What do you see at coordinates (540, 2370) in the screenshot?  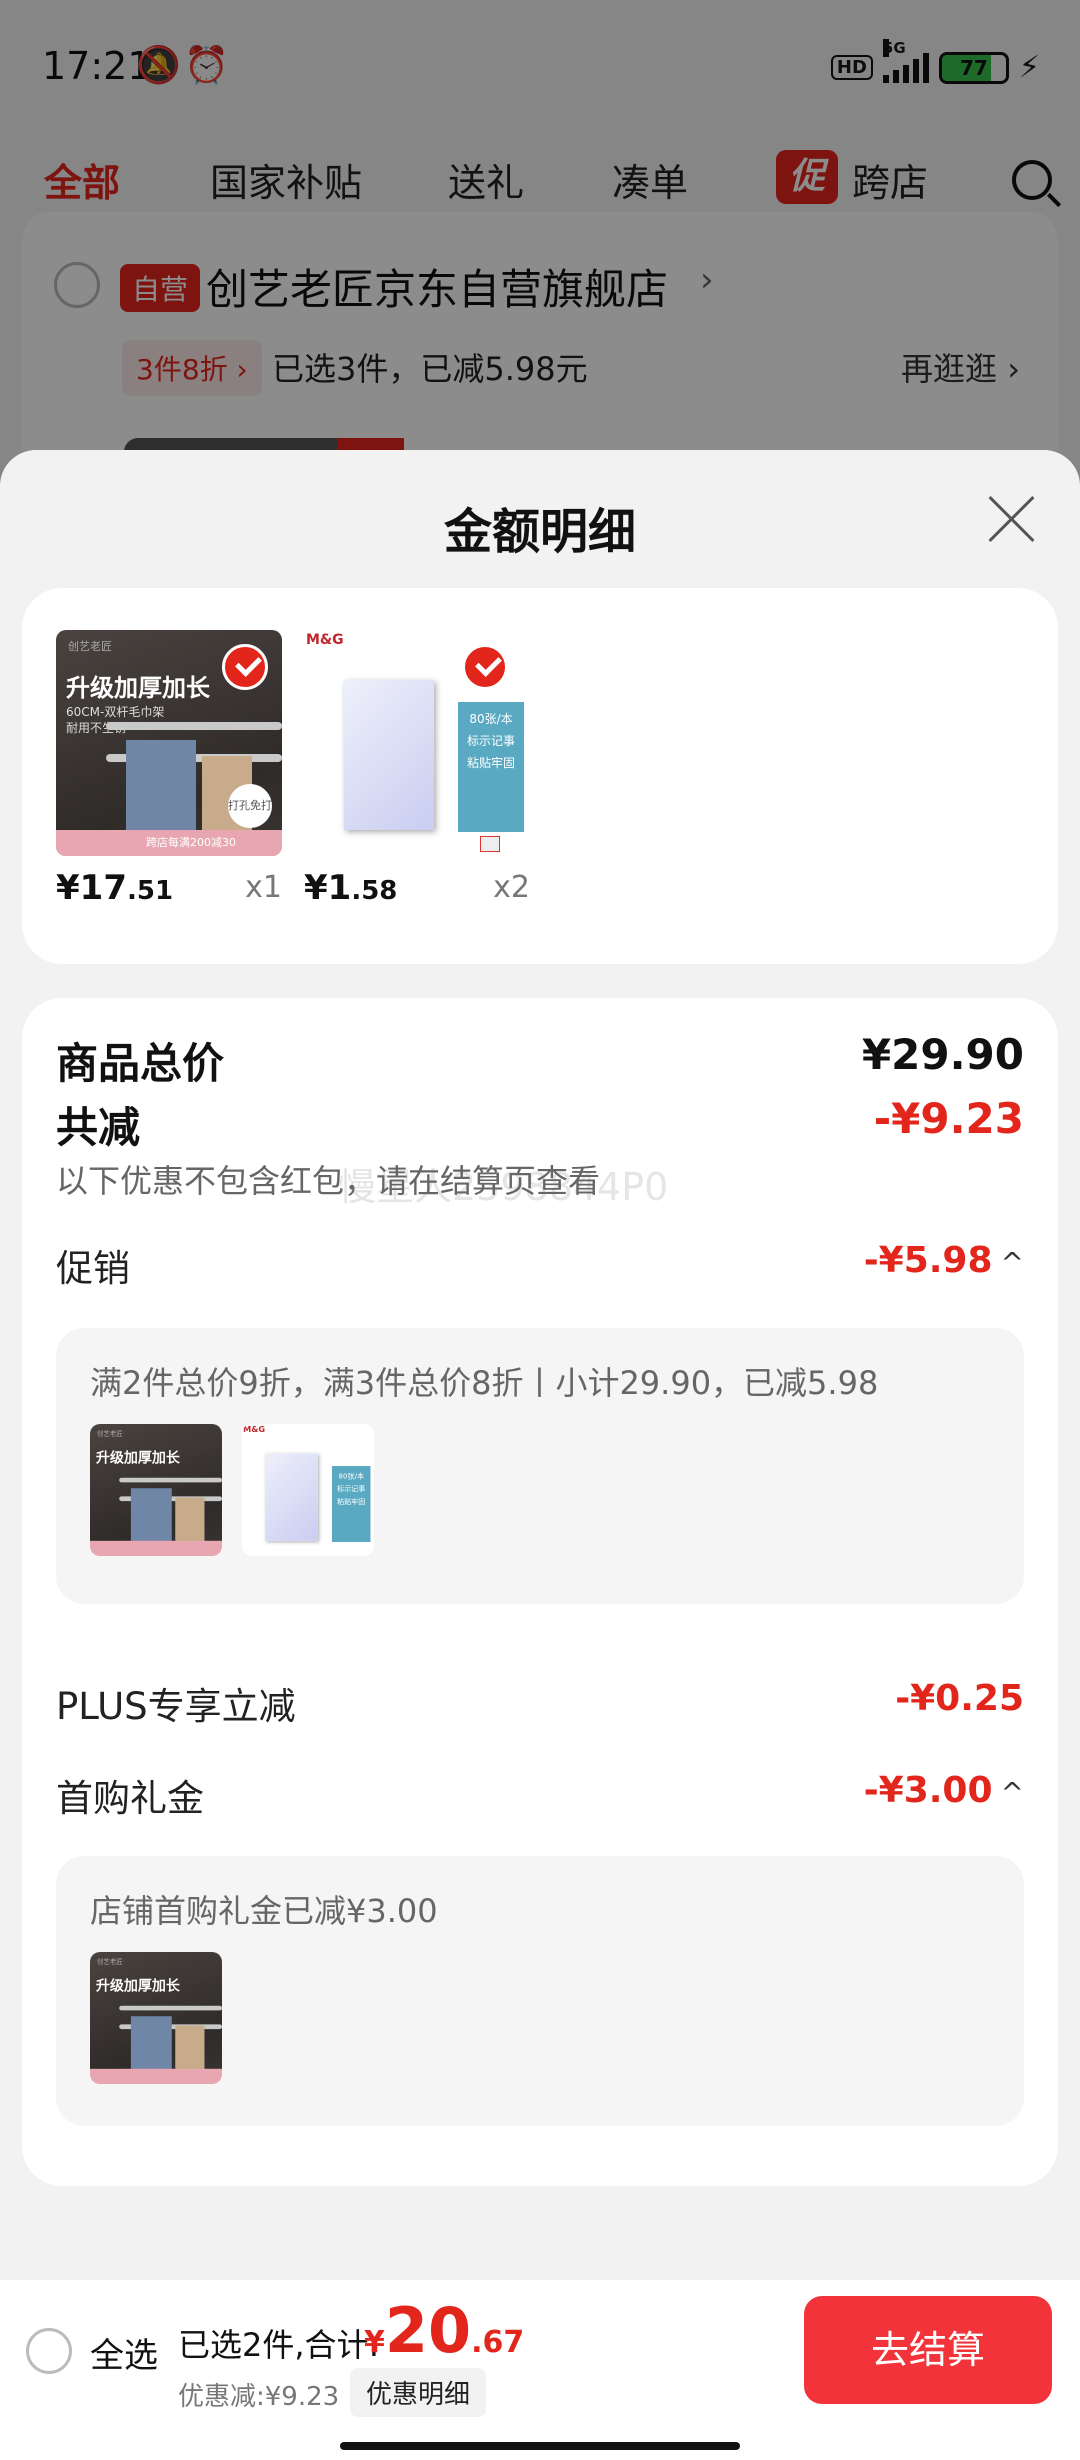 I see `checkout-bar: 全选 已选2件,合计: ¥20.67 优惠减:¥9.23 优惠明细 去结算` at bounding box center [540, 2370].